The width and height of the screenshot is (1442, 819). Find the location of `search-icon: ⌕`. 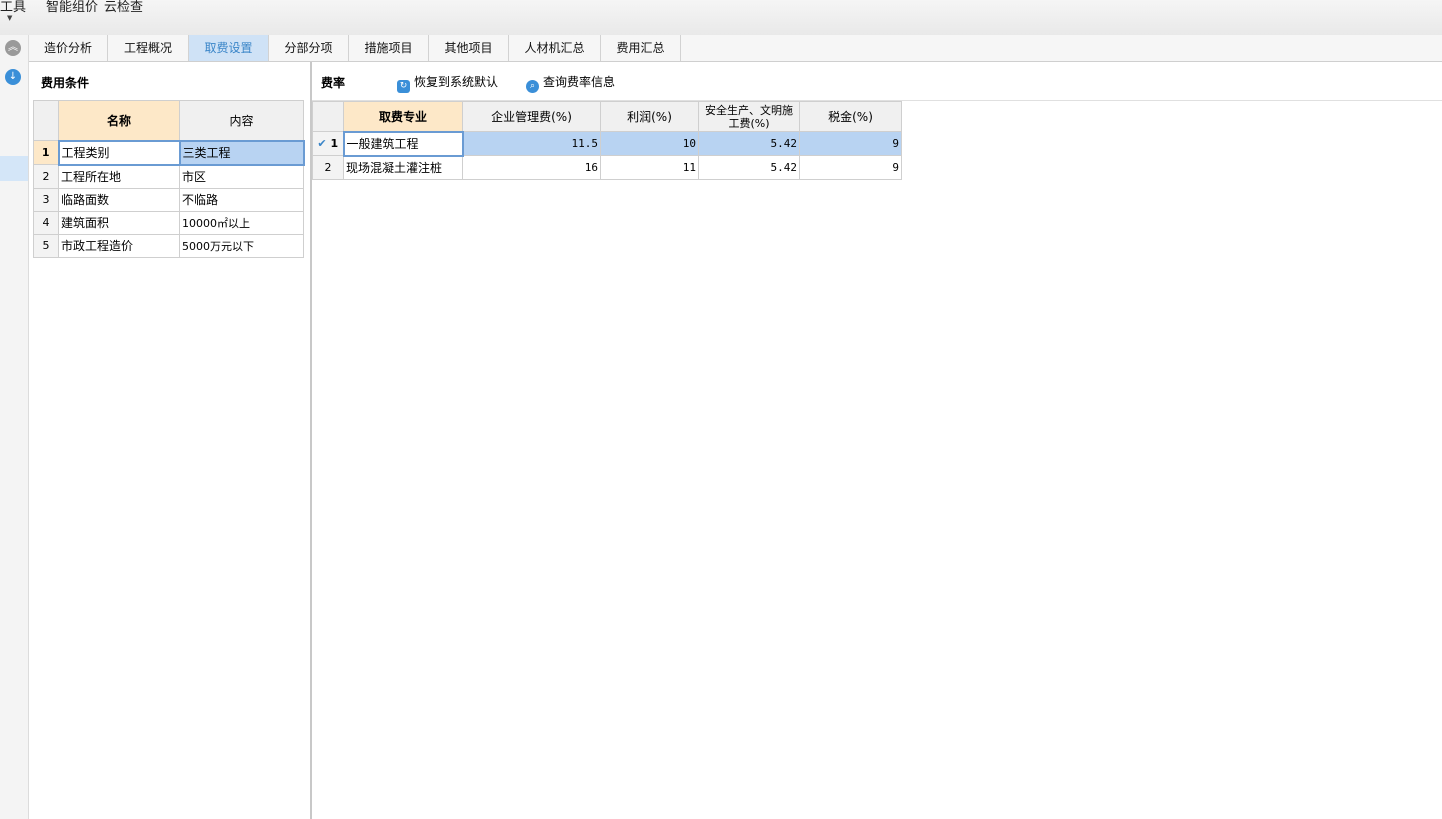

search-icon: ⌕ is located at coordinates (532, 86).